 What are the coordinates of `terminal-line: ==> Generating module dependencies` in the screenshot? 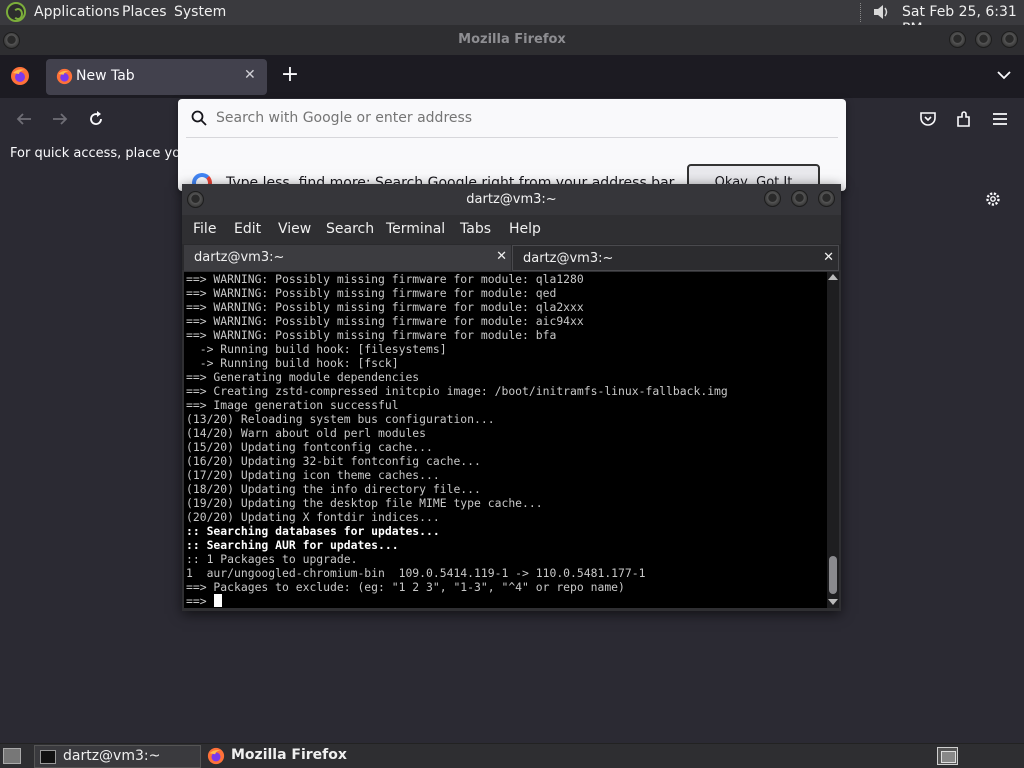 It's located at (457, 377).